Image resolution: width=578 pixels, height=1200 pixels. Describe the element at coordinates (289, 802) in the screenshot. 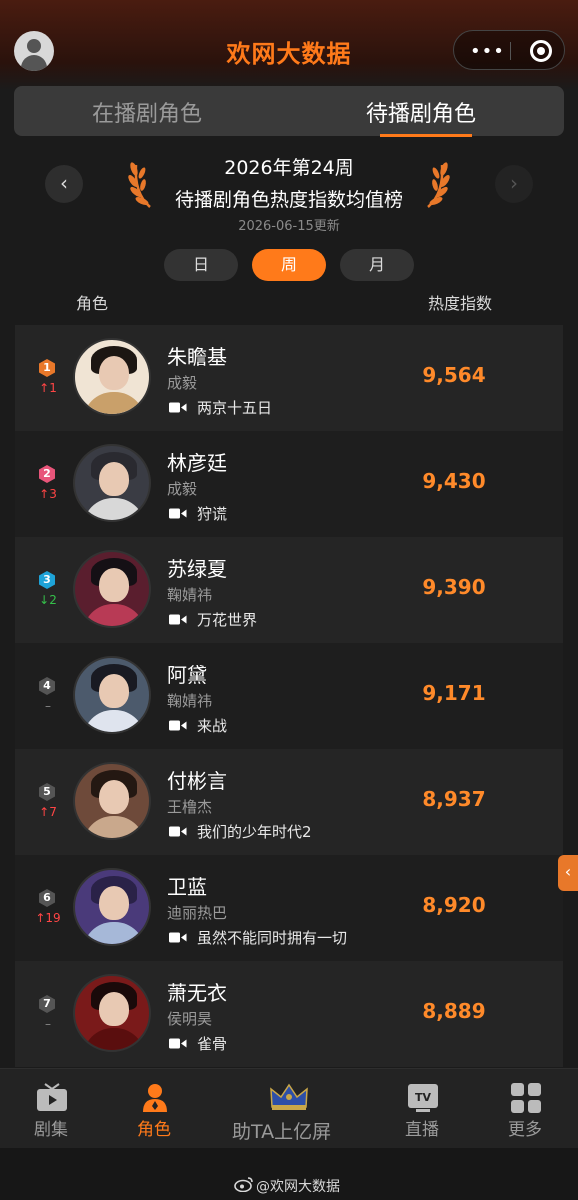

I see `ranking-row: 5 ↑7 付彬言 王橹杰 我们的少年时代2 8,937` at that location.